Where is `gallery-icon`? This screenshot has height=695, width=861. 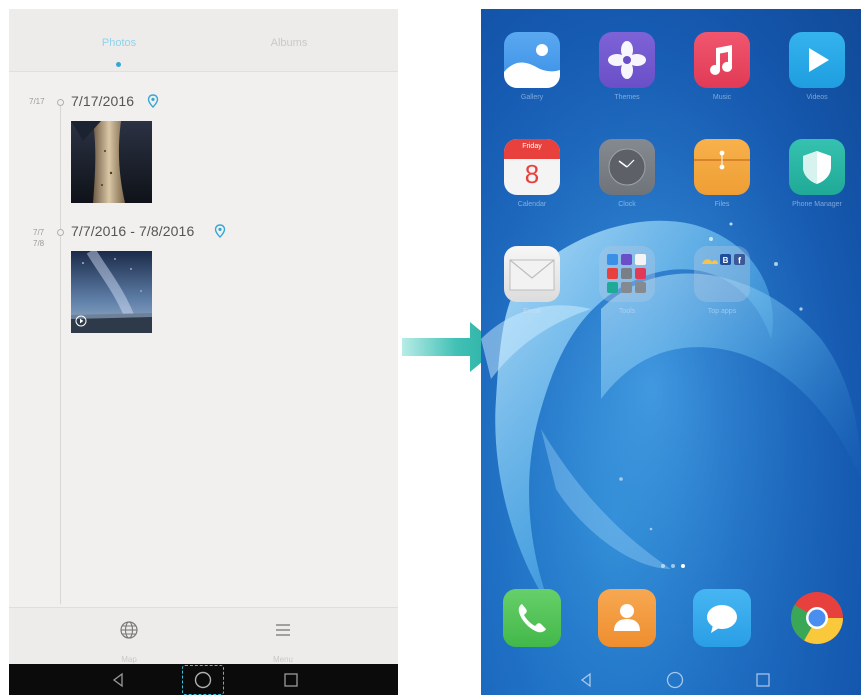 gallery-icon is located at coordinates (532, 60).